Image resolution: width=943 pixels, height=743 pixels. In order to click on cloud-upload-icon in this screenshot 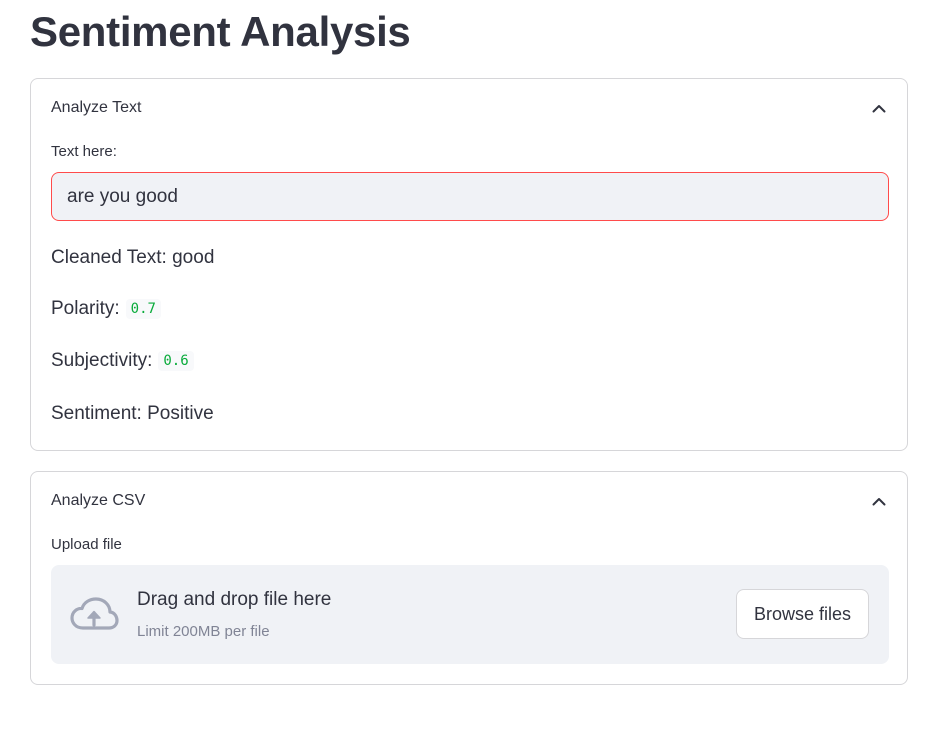, I will do `click(94, 615)`.